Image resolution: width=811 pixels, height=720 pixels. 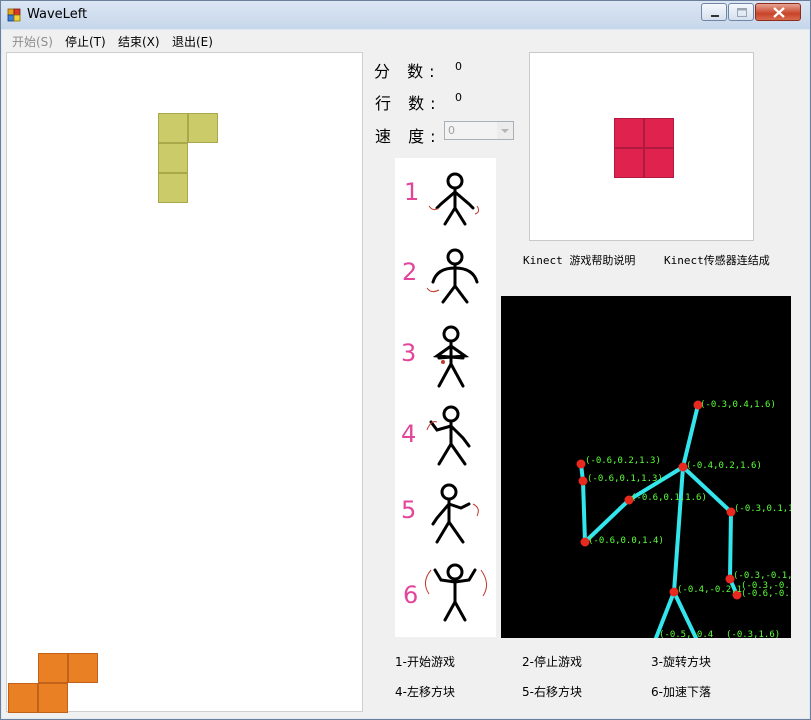 I want to click on title-bar: WaveLeft, so click(x=405, y=15).